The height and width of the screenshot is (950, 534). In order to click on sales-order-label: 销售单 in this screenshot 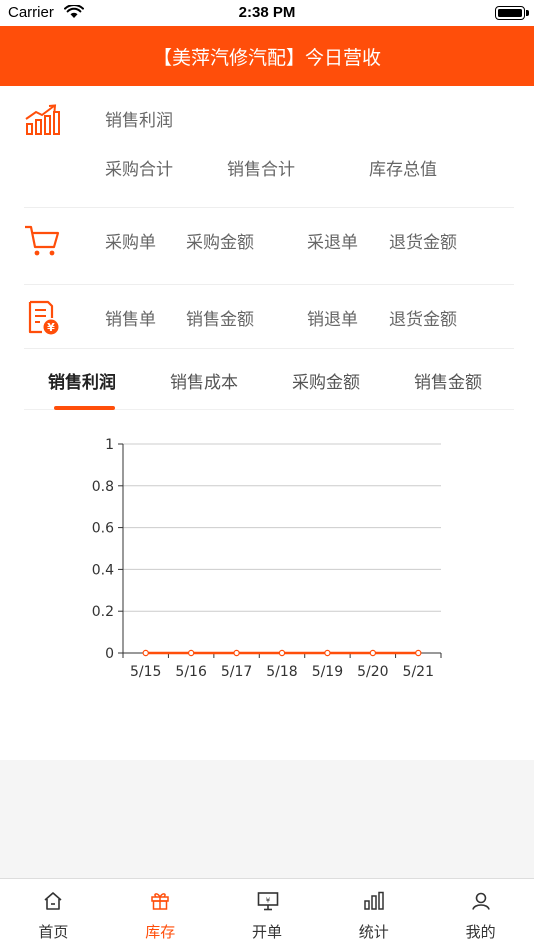, I will do `click(130, 320)`.